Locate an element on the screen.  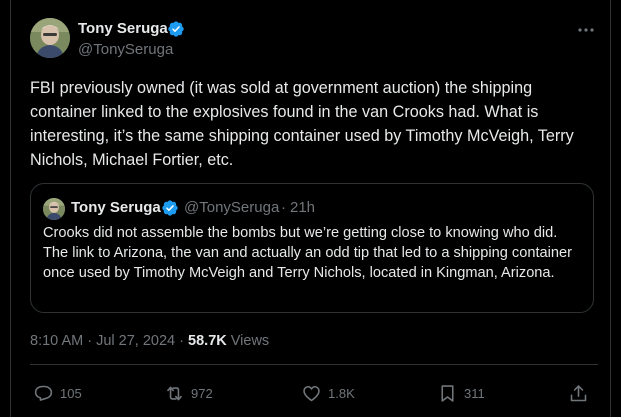
like-count: 1.8K is located at coordinates (341, 393).